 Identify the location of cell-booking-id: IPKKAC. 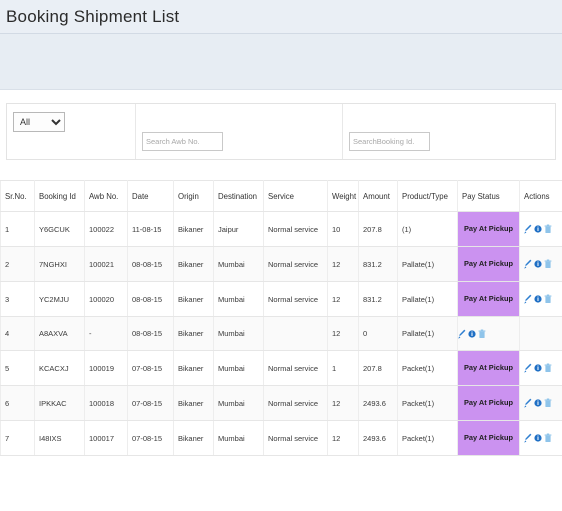
(59, 403).